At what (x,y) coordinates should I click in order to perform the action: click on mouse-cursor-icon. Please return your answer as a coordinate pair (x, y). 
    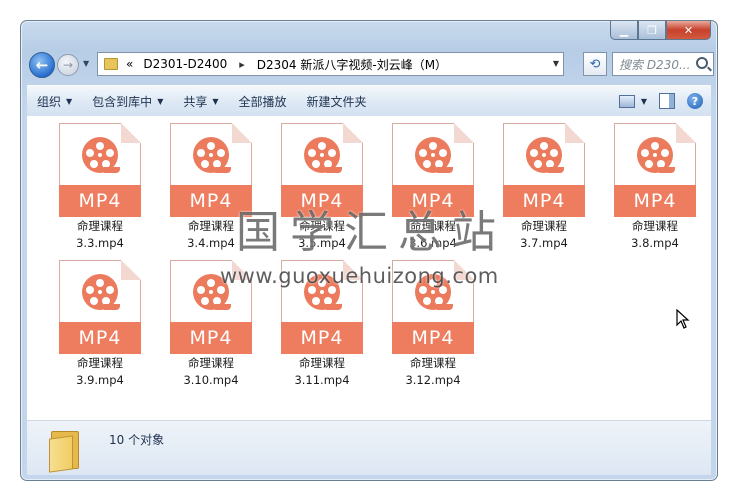
    Looking at the image, I should click on (683, 320).